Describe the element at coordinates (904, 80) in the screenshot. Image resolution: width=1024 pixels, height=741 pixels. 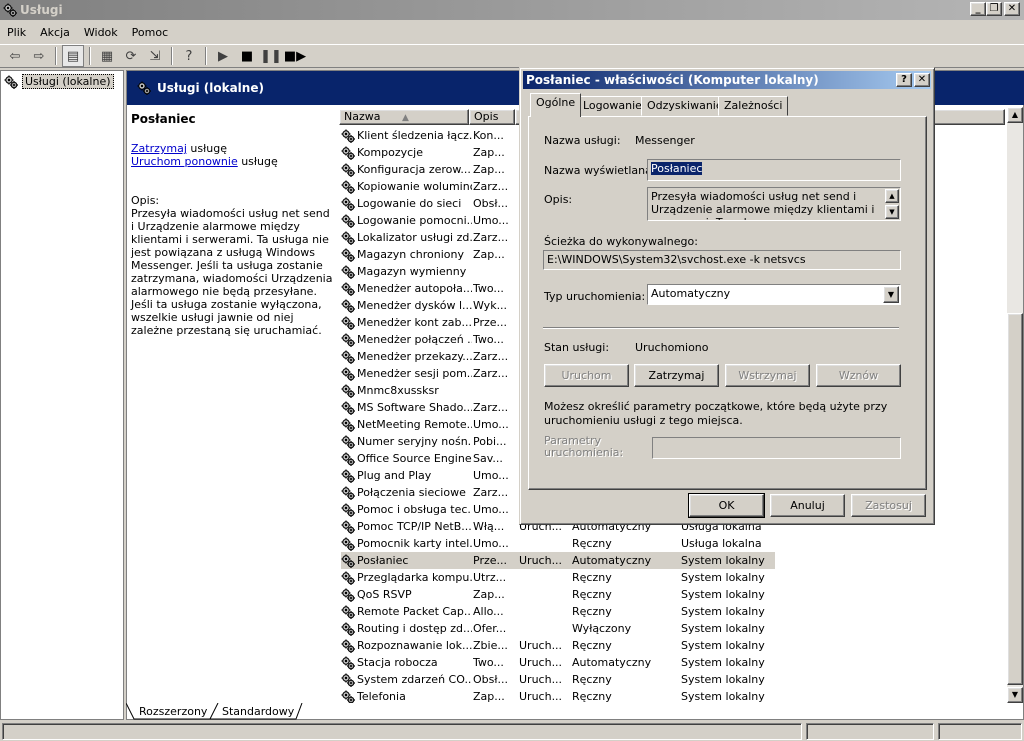
I see `help-button: ?` at that location.